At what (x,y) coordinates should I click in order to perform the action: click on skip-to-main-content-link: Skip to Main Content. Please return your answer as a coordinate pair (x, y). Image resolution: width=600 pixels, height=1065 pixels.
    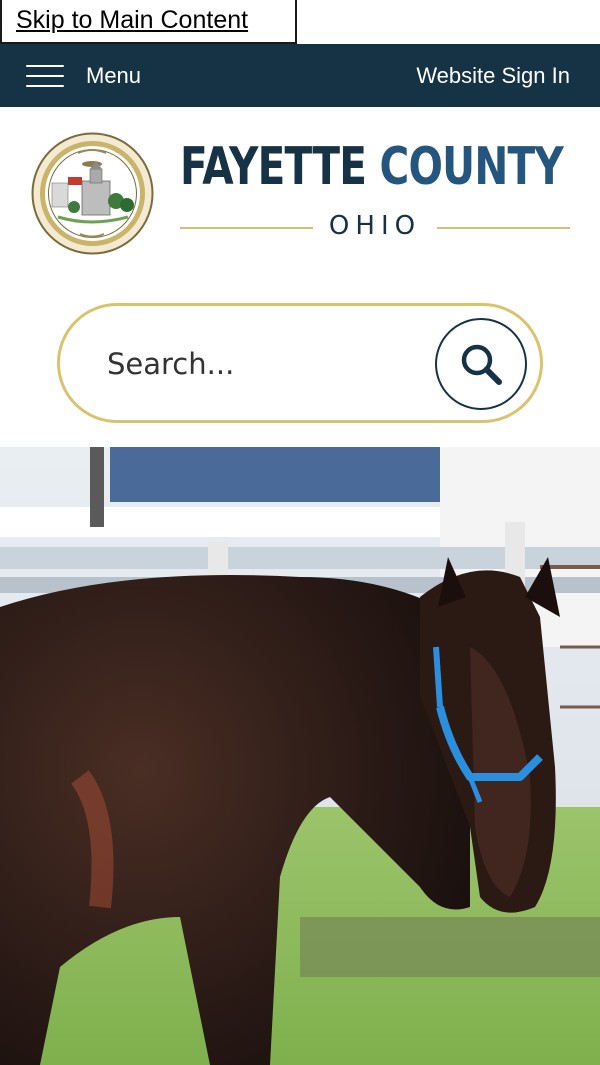
    Looking at the image, I should click on (148, 22).